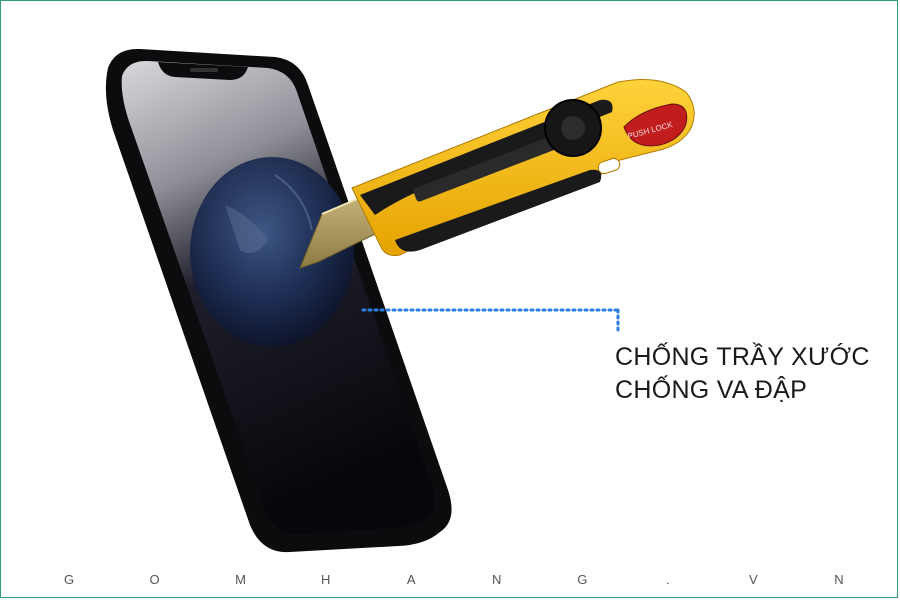 Image resolution: width=900 pixels, height=600 pixels. Describe the element at coordinates (668, 579) in the screenshot. I see `watermark-letter: .` at that location.